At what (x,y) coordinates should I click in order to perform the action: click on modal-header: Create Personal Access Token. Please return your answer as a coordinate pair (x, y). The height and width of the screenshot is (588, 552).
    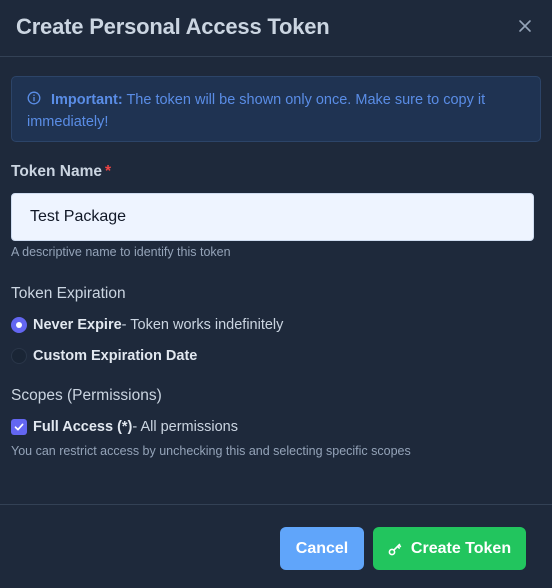
    Looking at the image, I should click on (276, 28).